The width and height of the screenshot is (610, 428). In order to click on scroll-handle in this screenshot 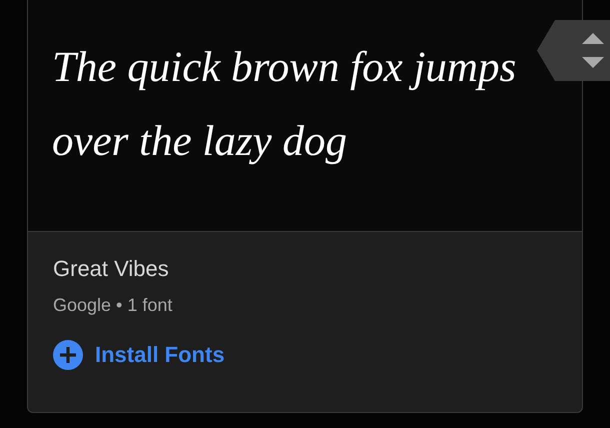, I will do `click(573, 50)`.